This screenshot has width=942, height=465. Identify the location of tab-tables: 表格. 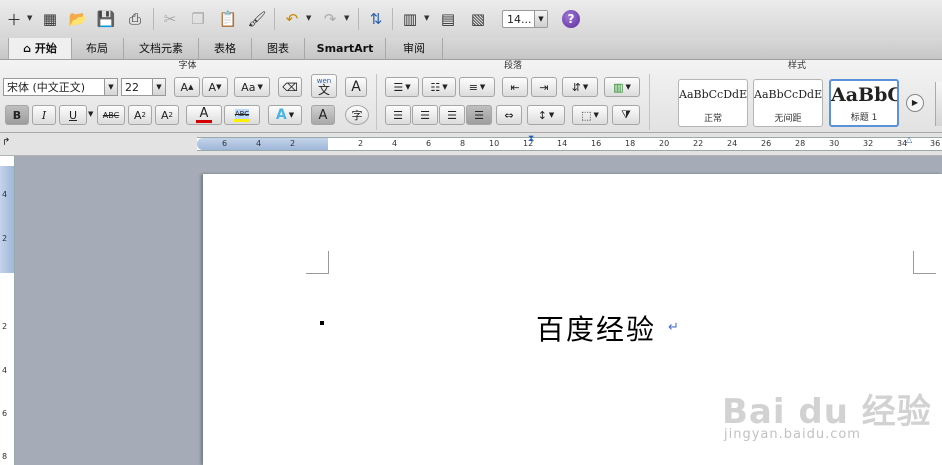
(225, 48).